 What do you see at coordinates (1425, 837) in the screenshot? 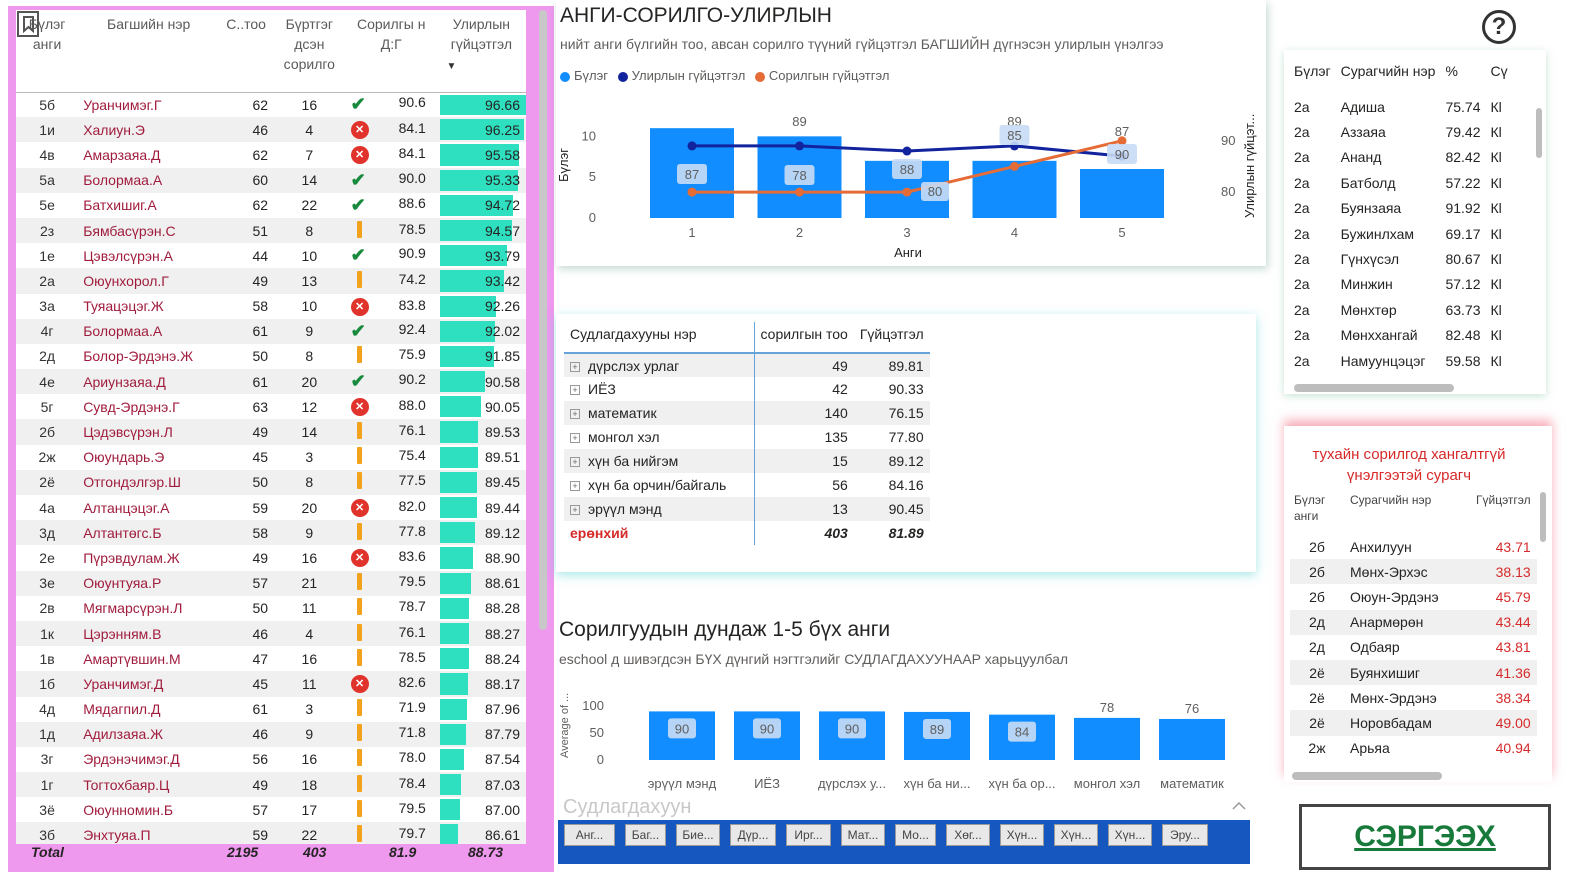
I see `refresh-button: СЭРГЭЭХ` at bounding box center [1425, 837].